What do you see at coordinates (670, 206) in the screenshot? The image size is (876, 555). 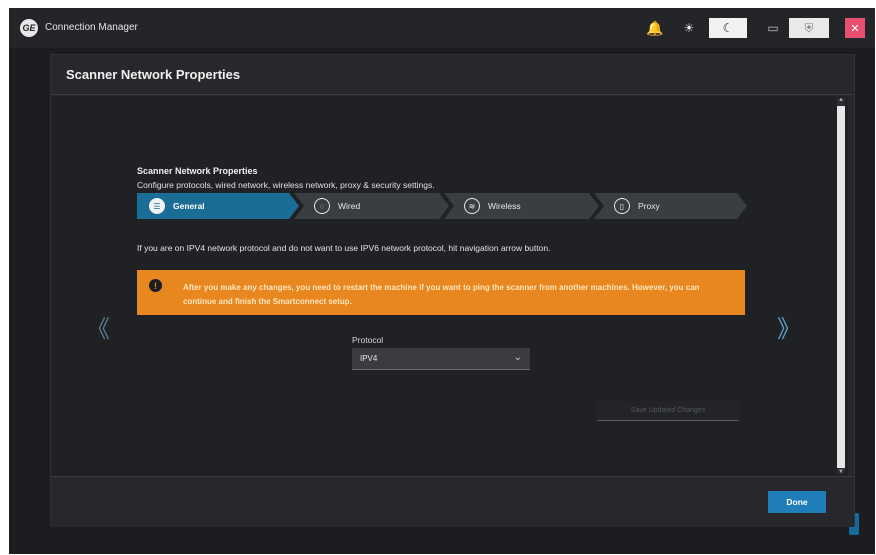 I see `step-proxy: ▯ Proxy` at bounding box center [670, 206].